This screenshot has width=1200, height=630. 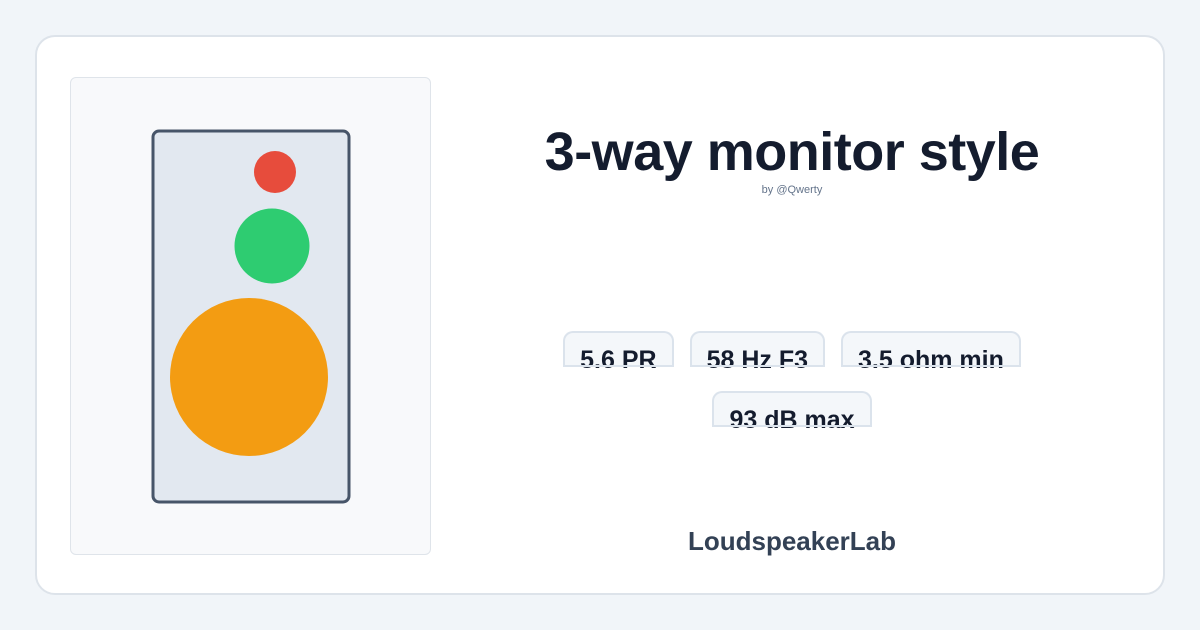 I want to click on spec-chip-pr: 5.6 PR, so click(x=619, y=352).